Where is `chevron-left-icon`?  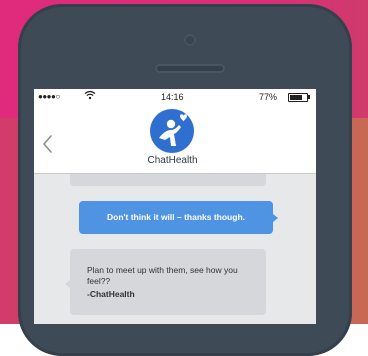
chevron-left-icon is located at coordinates (47, 144).